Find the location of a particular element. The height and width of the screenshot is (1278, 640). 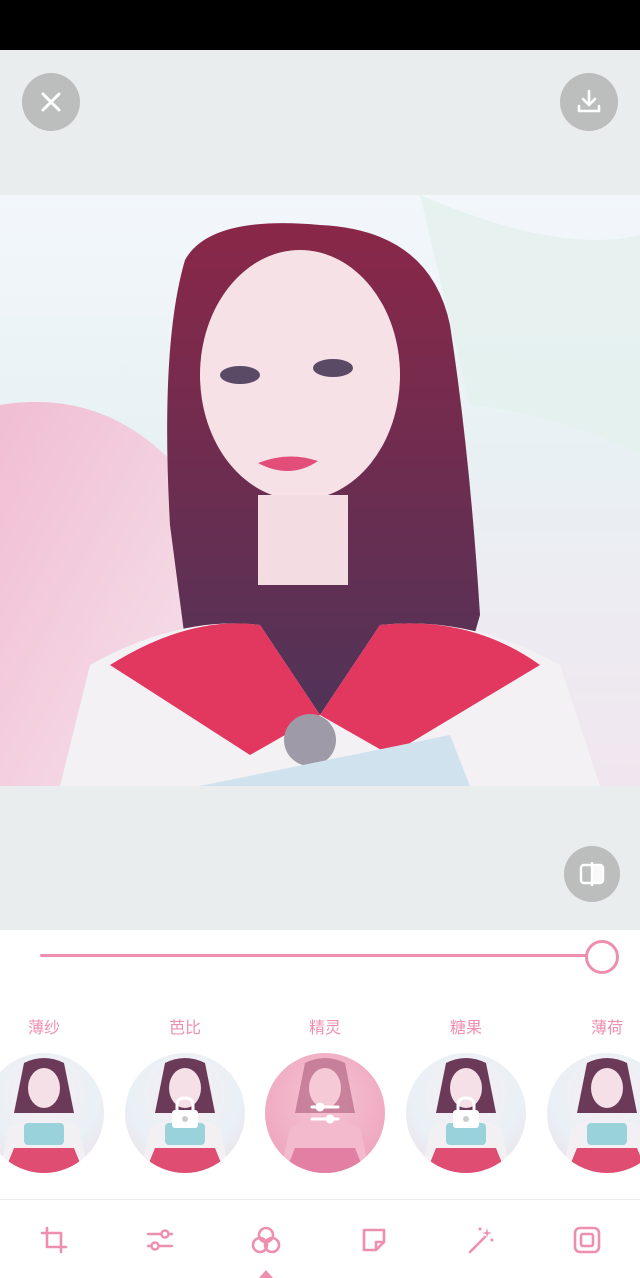

filter-label-4: 薄荷 is located at coordinates (606, 1027).